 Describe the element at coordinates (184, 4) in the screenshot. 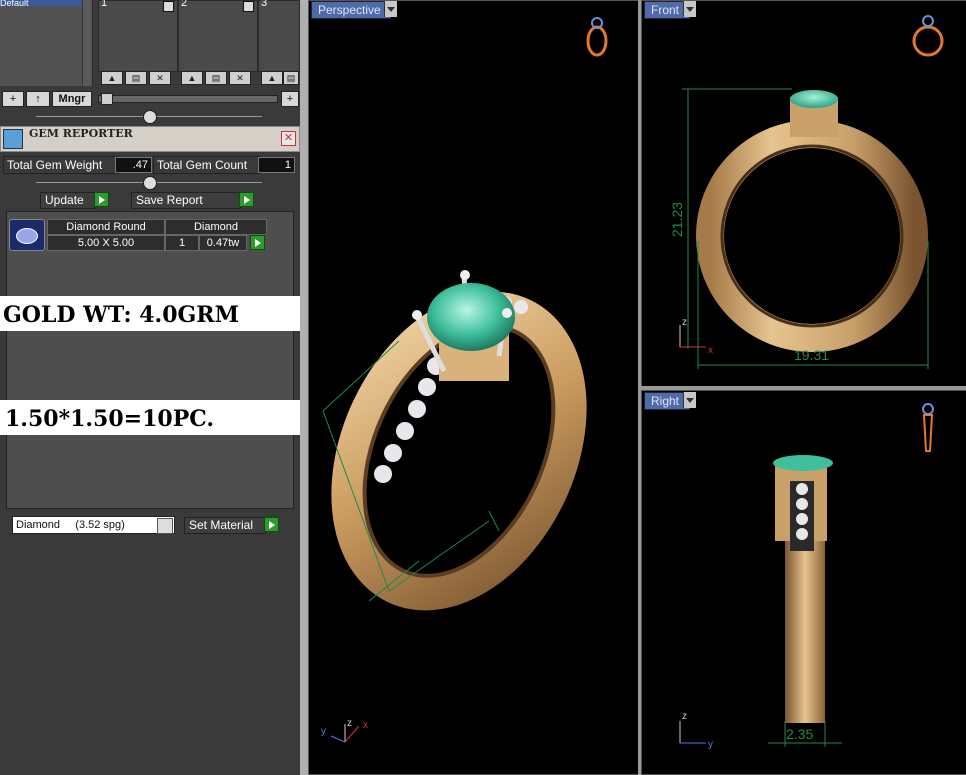

I see `slot-number: 2` at that location.